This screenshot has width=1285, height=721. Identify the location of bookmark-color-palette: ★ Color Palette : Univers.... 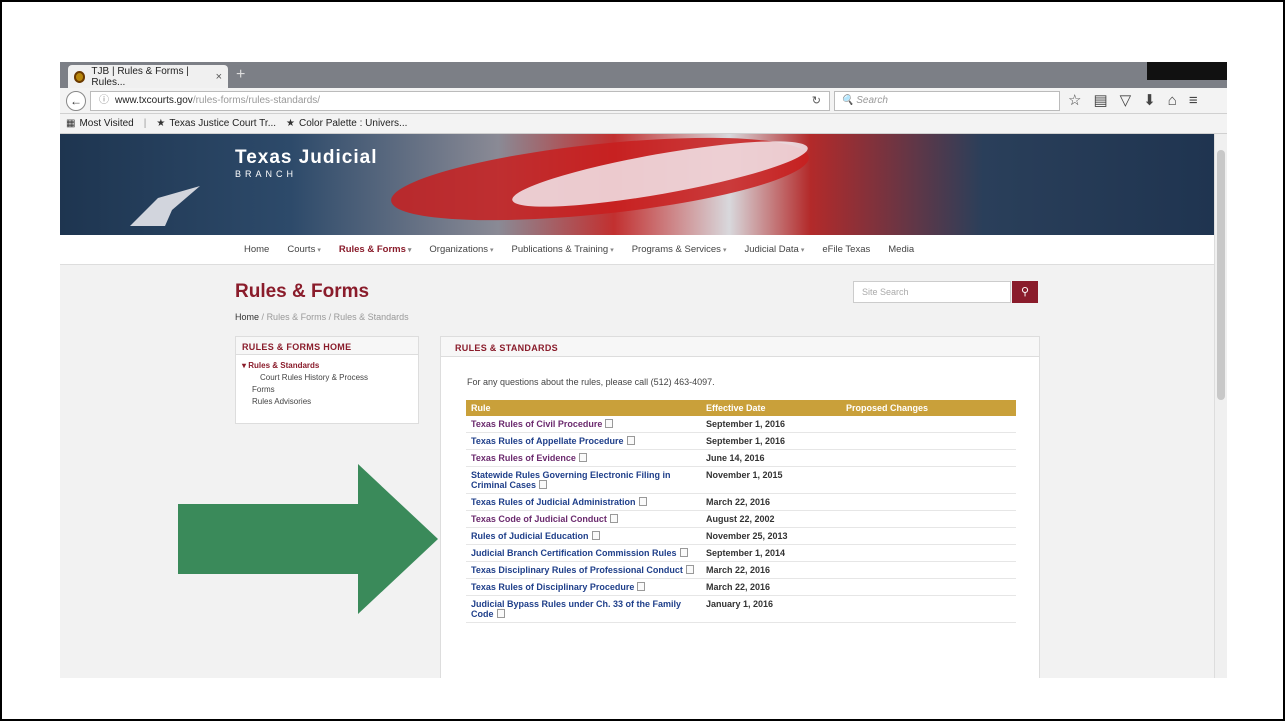
(346, 123).